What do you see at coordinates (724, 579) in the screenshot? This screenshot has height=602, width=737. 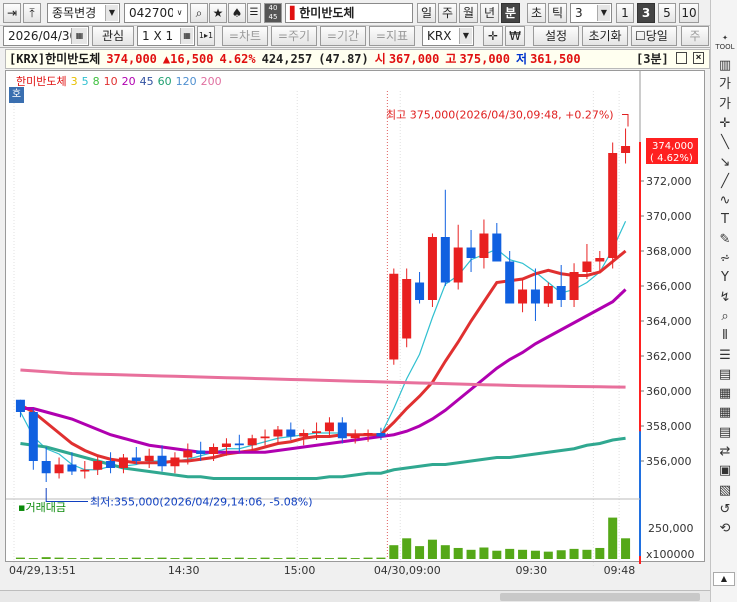 I see `scroll-up-icon: ▲` at bounding box center [724, 579].